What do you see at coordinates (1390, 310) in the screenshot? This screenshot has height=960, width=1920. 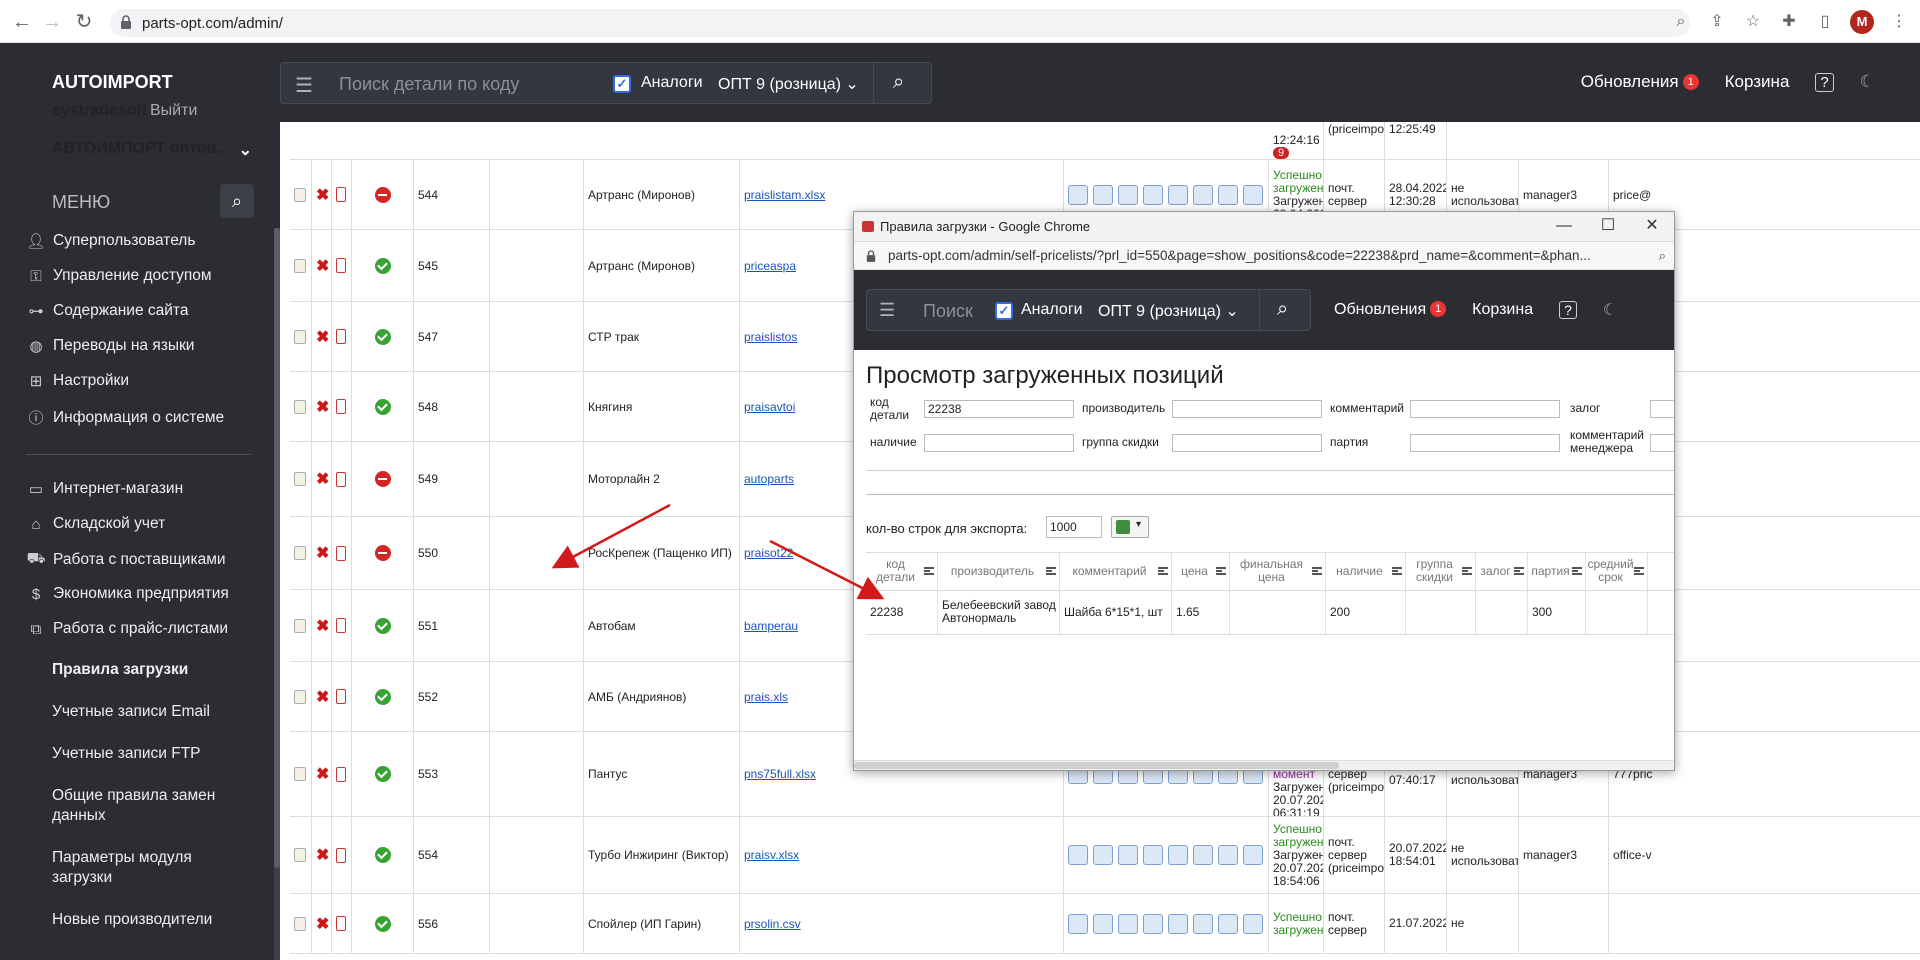 I see `popup-updates-link: Обновления 1` at bounding box center [1390, 310].